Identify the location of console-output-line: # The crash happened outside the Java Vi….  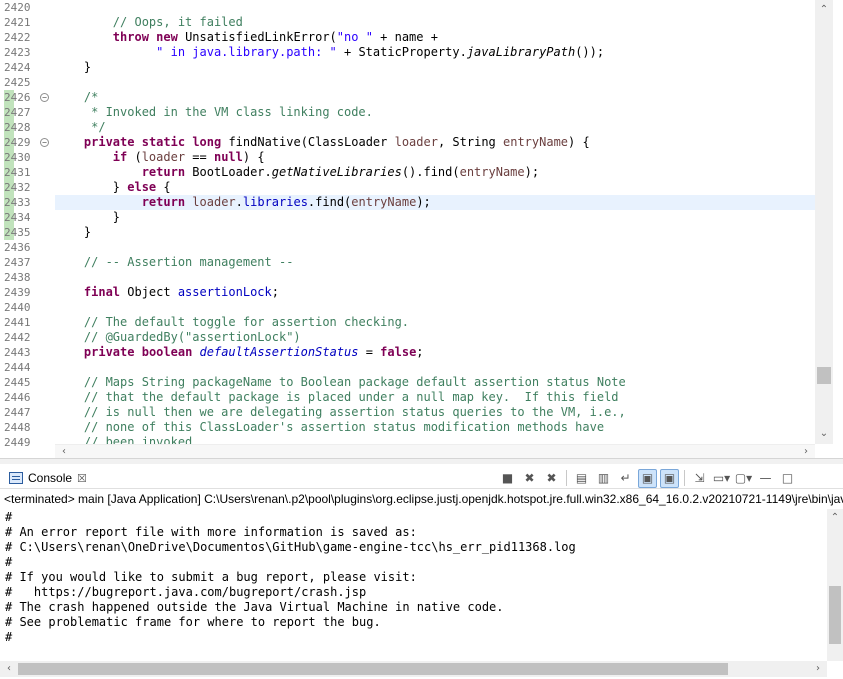
(254, 607).